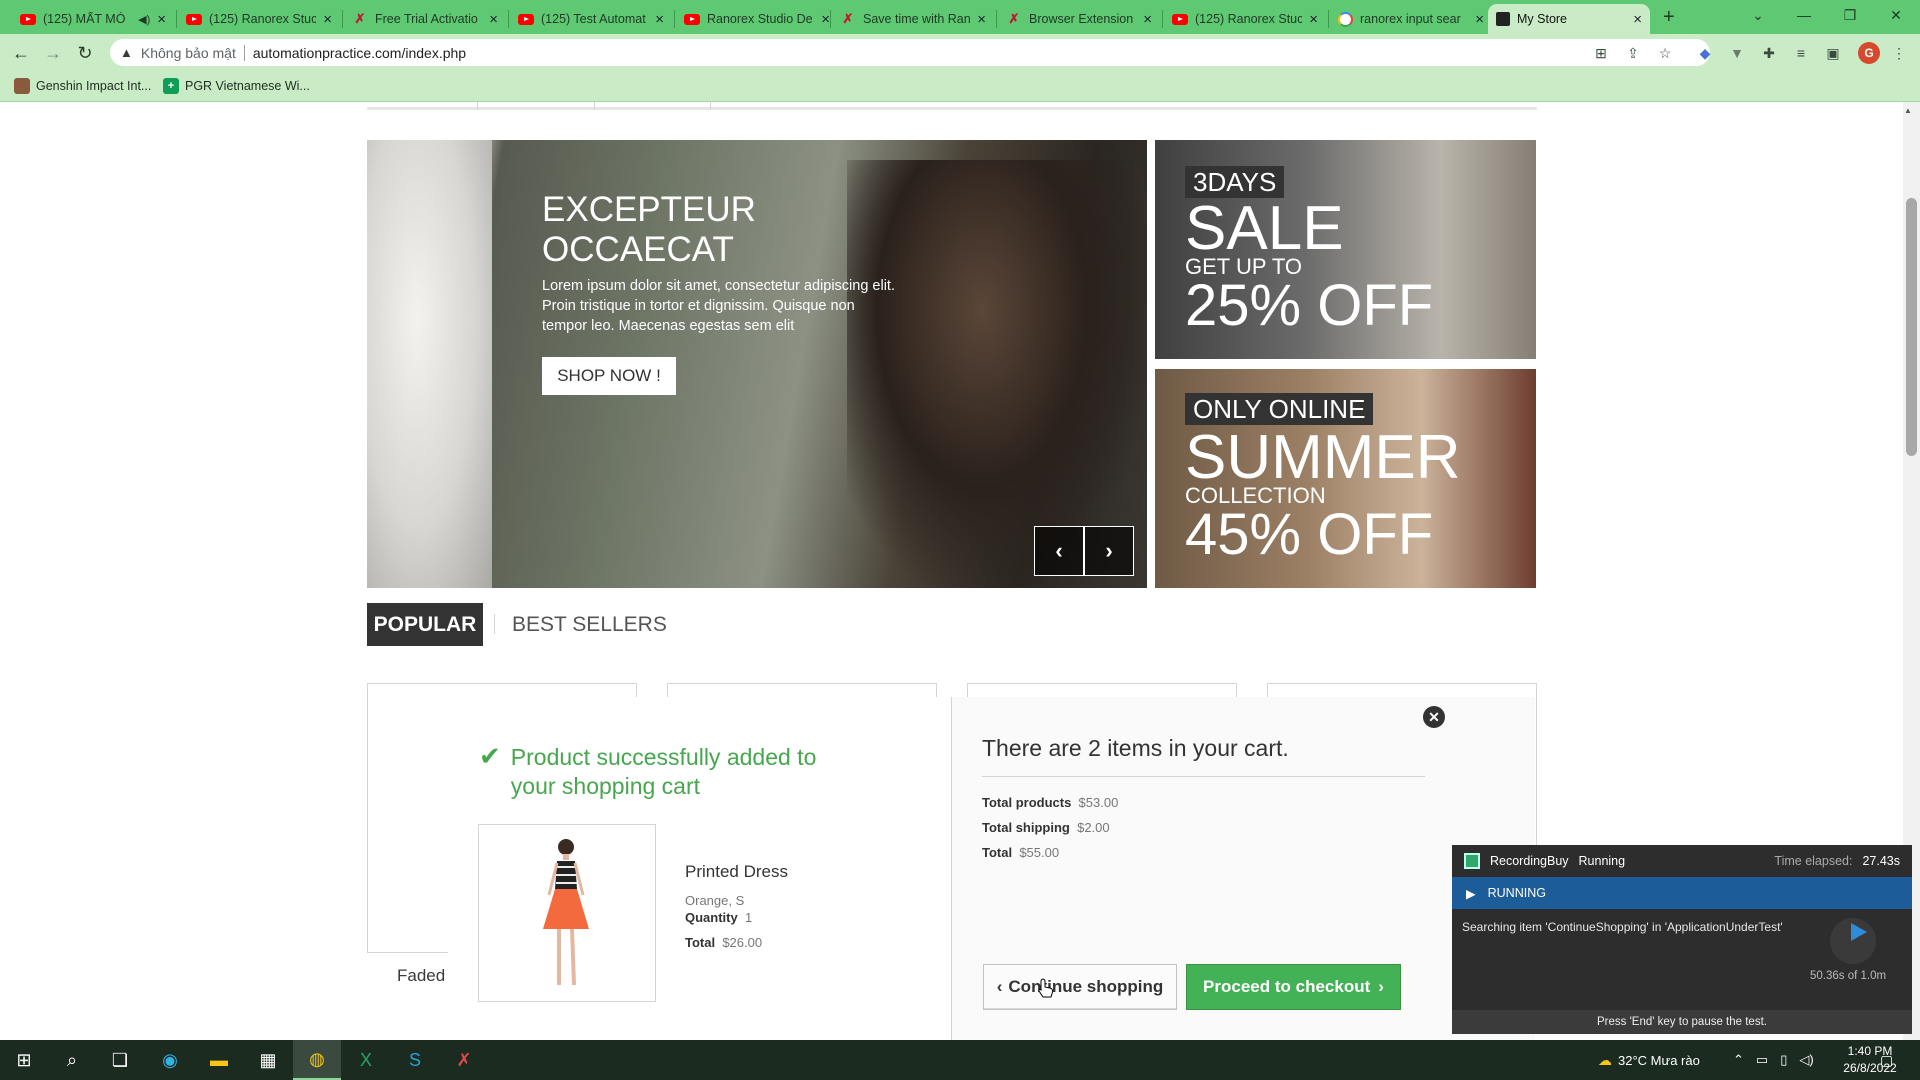  I want to click on media-icon: ≡, so click(1801, 53).